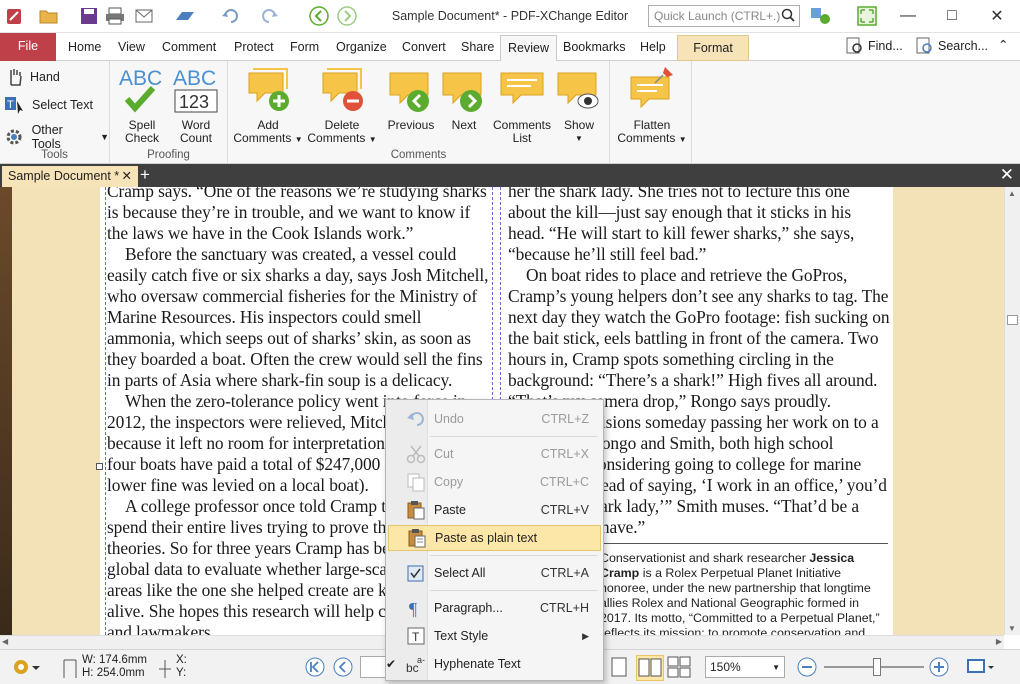 This screenshot has width=1020, height=684. I want to click on hand-tool-button: Hand, so click(33, 77).